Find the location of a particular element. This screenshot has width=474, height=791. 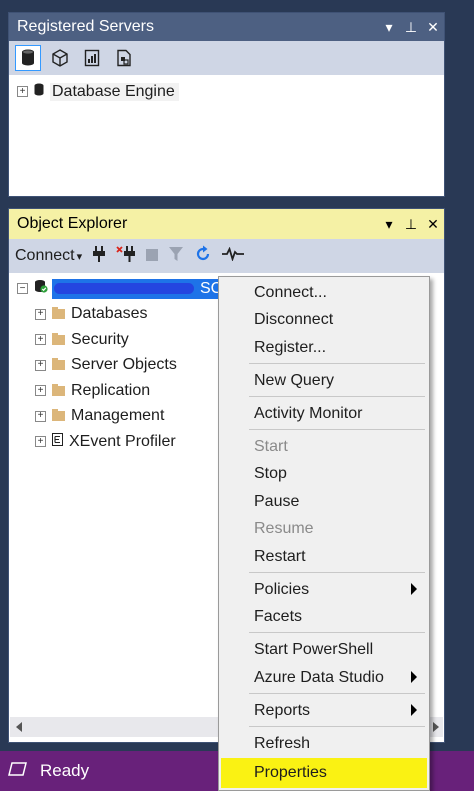

menu-item-stop: Stop is located at coordinates (324, 474).